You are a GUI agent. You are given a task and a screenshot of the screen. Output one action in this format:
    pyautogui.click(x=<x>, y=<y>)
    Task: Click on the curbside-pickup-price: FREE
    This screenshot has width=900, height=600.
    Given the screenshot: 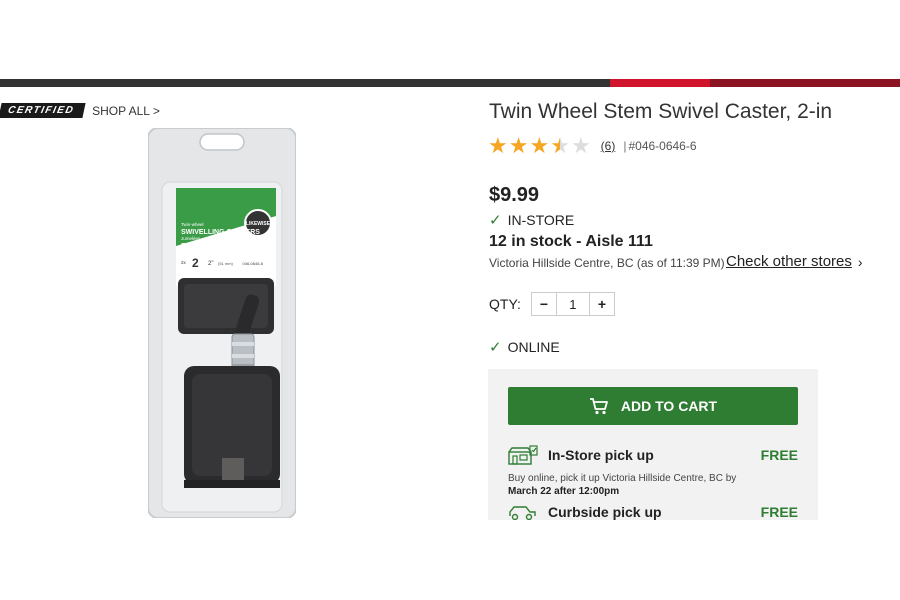 What is the action you would take?
    pyautogui.click(x=779, y=512)
    